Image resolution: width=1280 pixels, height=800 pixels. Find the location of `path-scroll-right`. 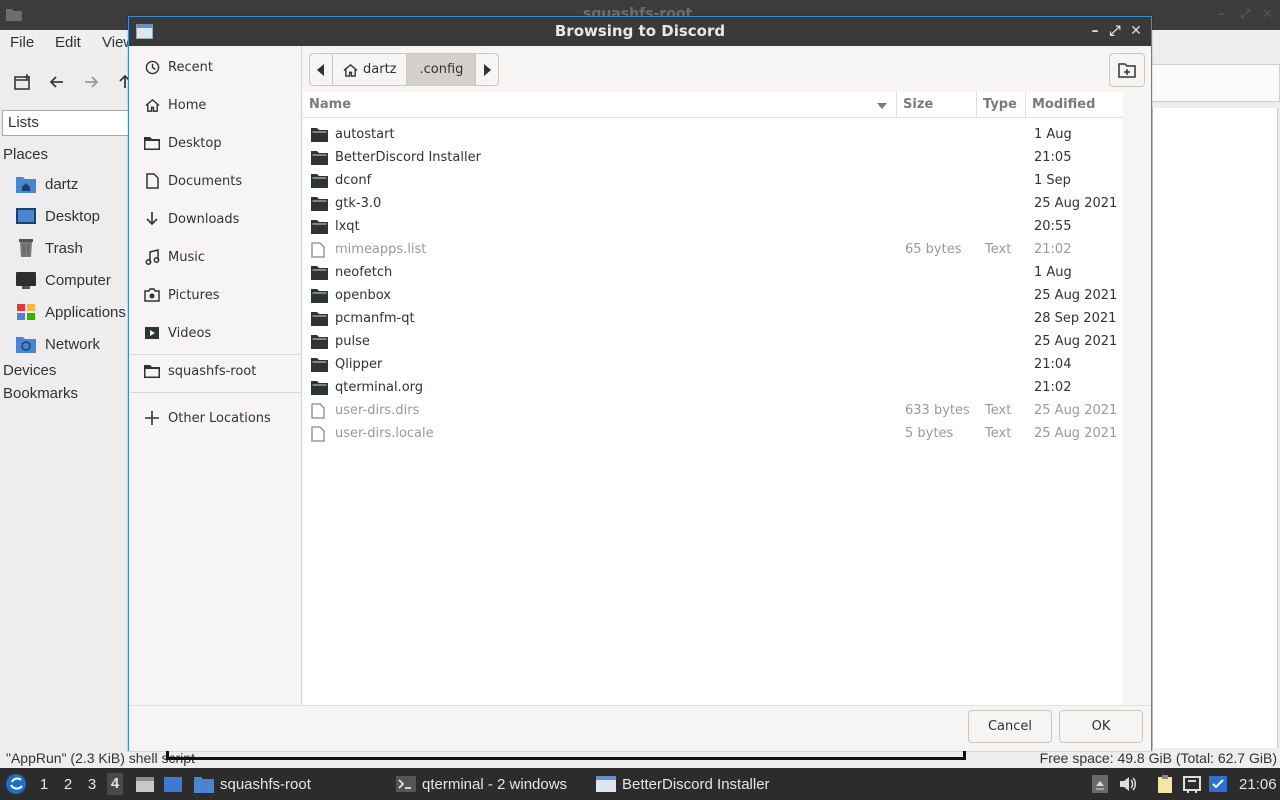

path-scroll-right is located at coordinates (487, 69).